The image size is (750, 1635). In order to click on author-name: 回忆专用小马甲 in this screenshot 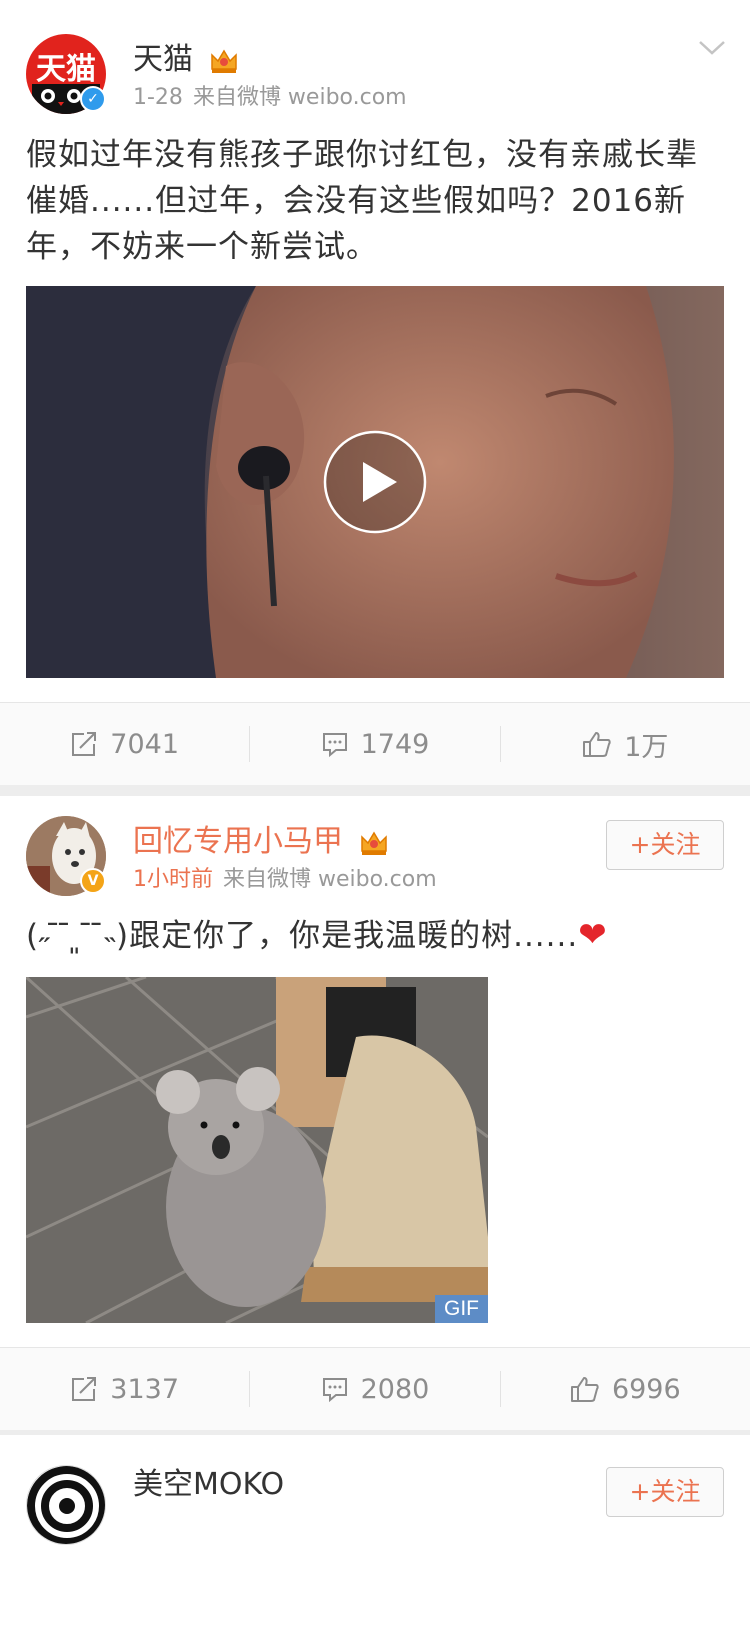, I will do `click(261, 842)`.